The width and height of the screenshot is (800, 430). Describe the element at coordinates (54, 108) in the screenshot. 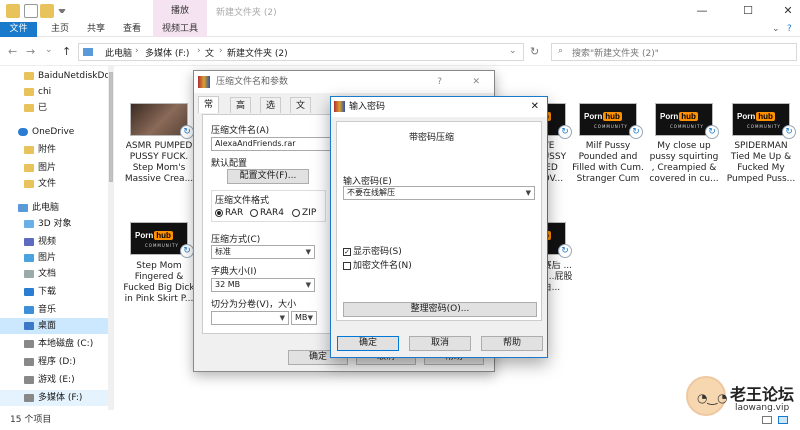

I see `sidebar-item-yi: 已` at that location.